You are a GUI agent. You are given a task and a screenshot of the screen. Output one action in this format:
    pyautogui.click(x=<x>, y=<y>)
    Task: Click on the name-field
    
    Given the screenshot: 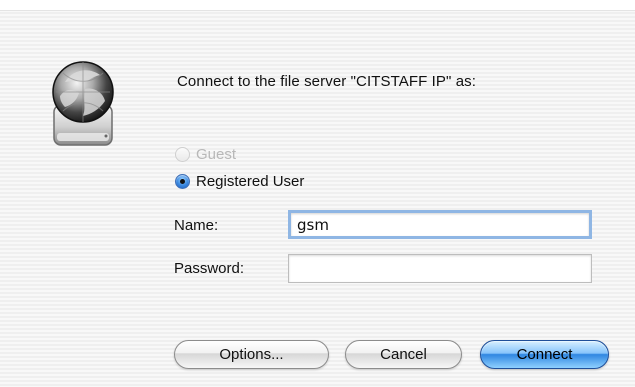 What is the action you would take?
    pyautogui.click(x=440, y=224)
    